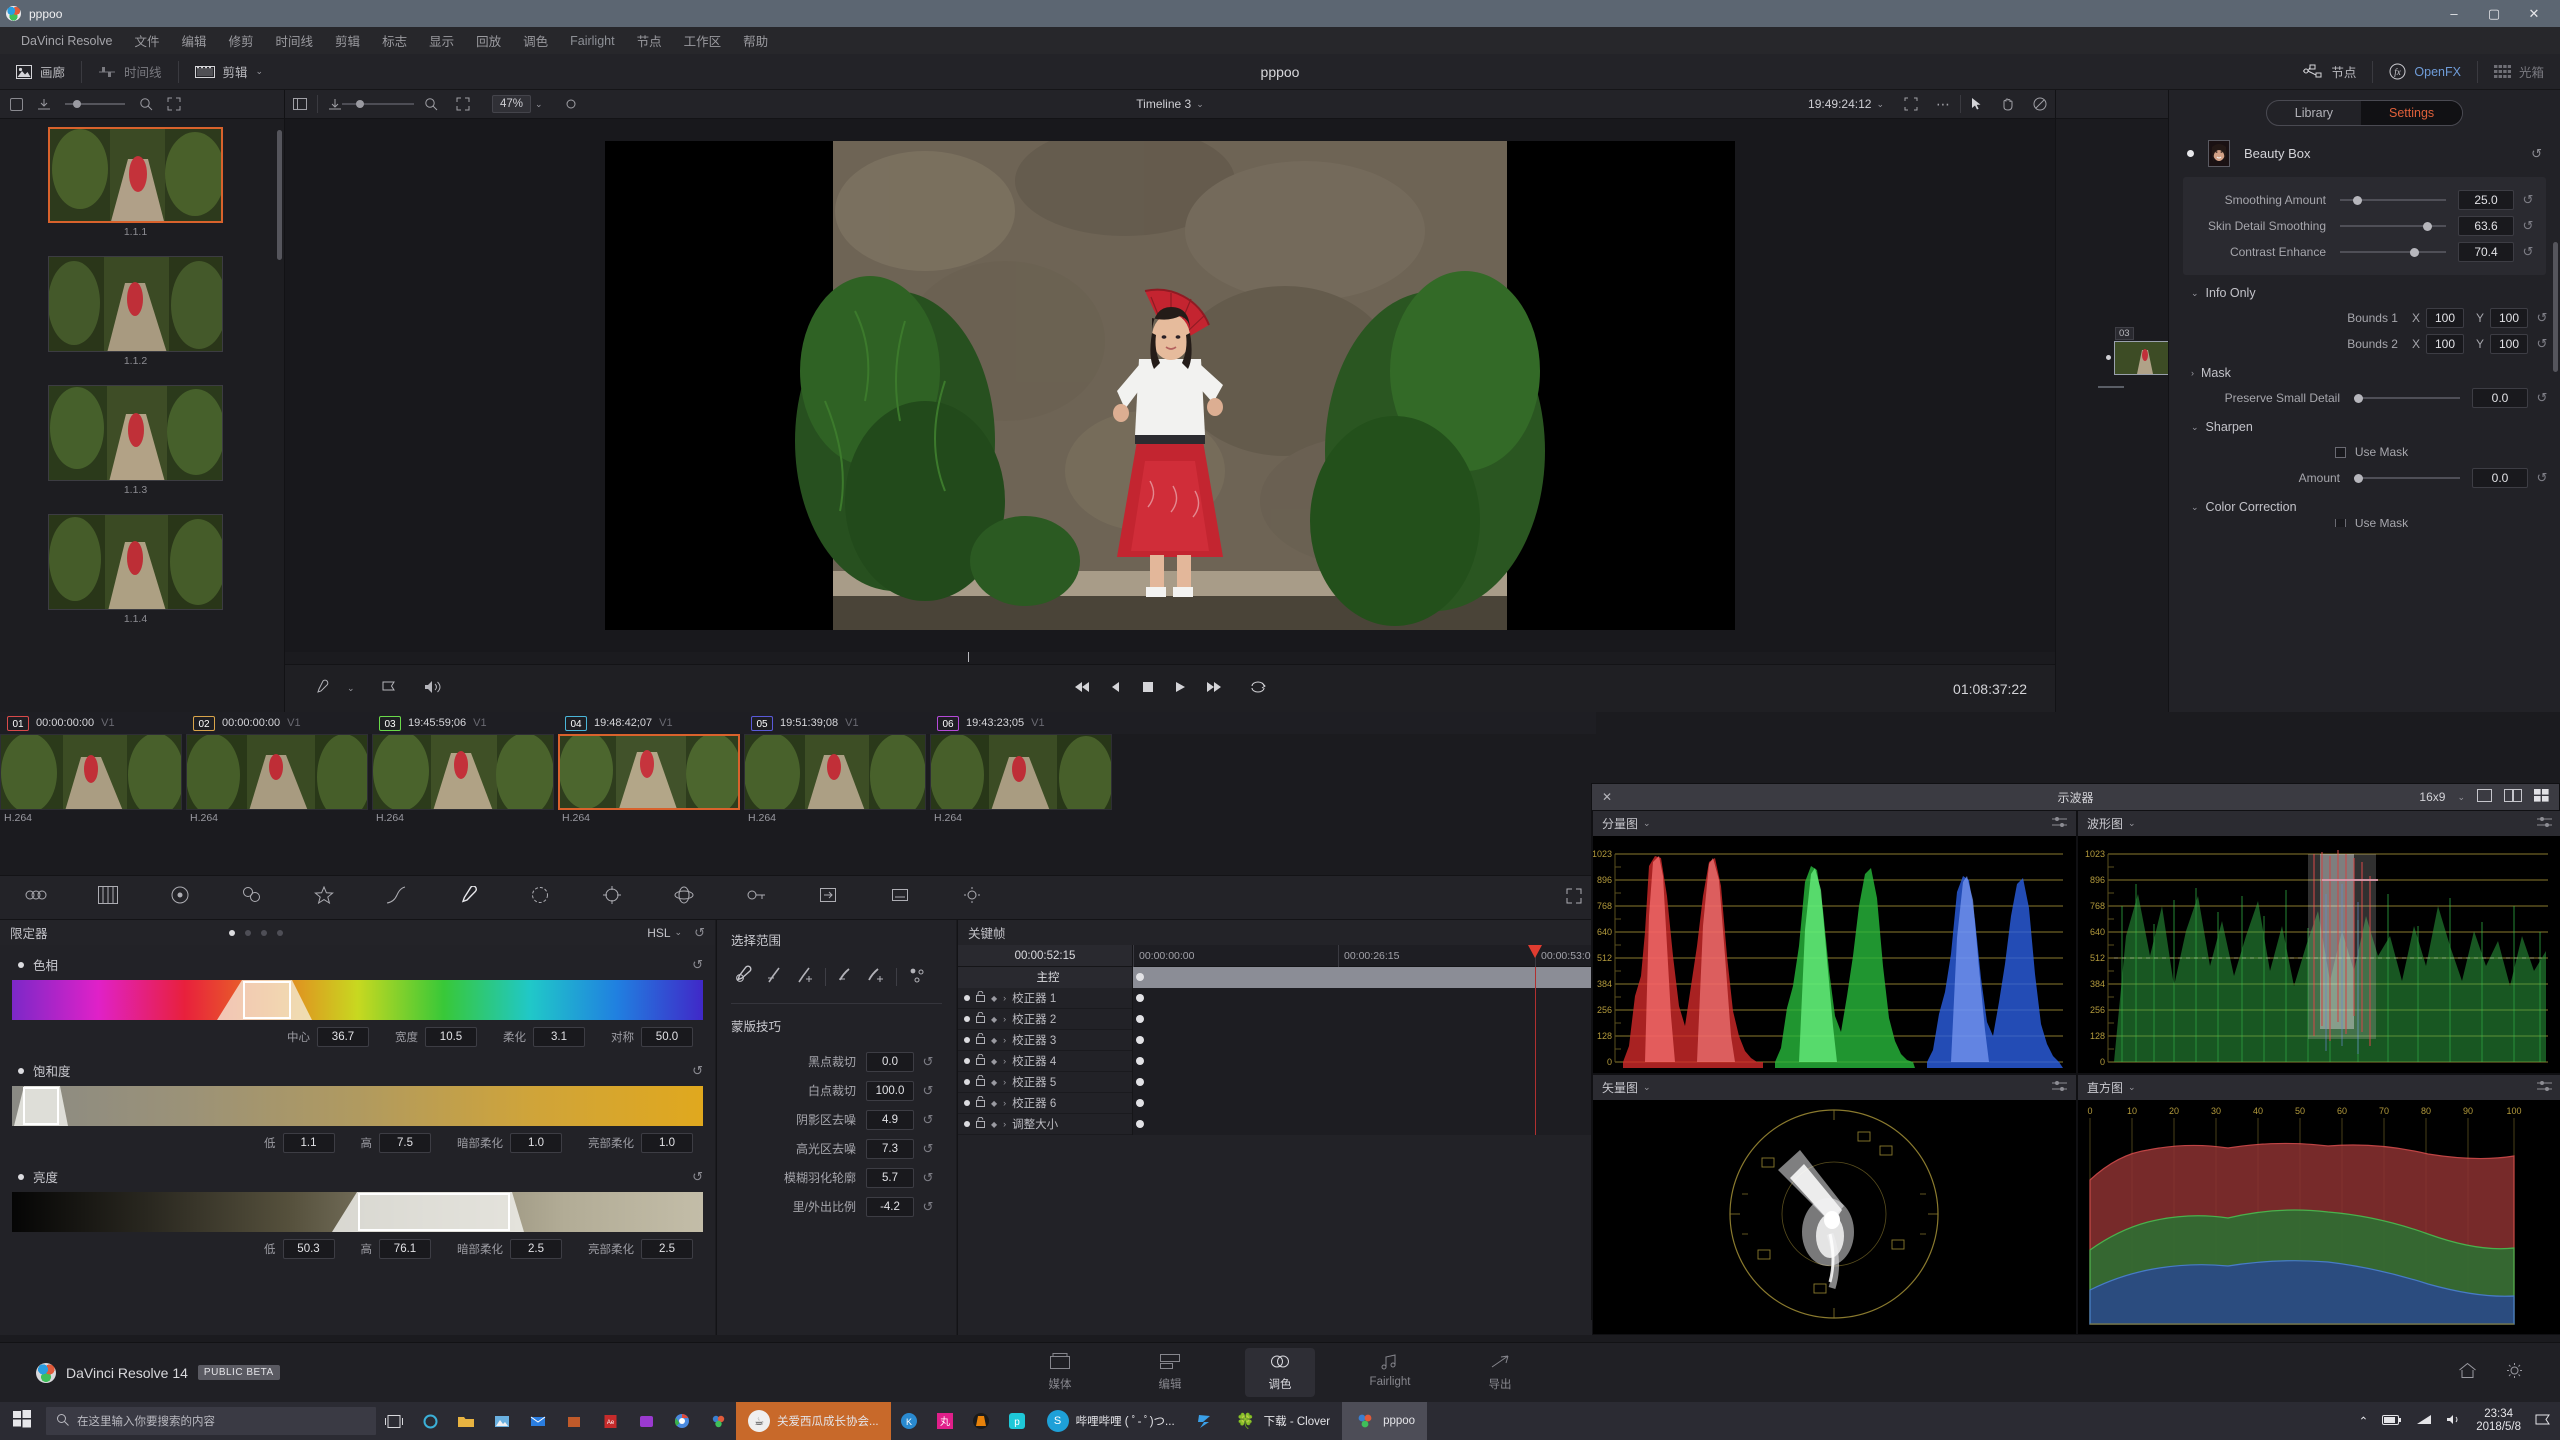  What do you see at coordinates (1834, 954) in the screenshot?
I see `parade-plot: 1023 896 768 640 512 384 256 128 0` at bounding box center [1834, 954].